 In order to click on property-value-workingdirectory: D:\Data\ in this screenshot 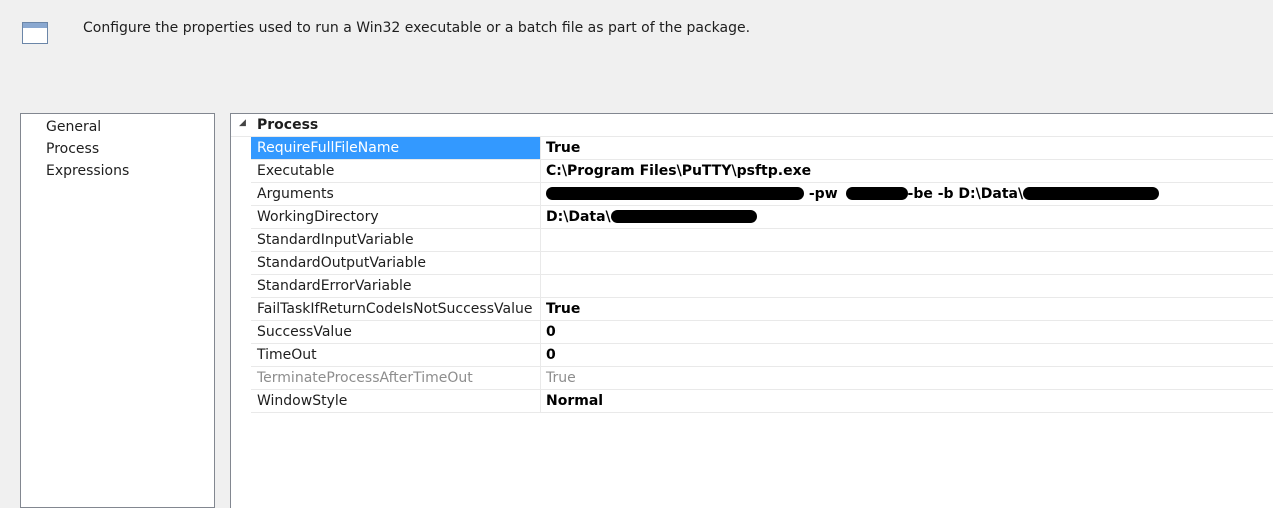, I will do `click(651, 217)`.